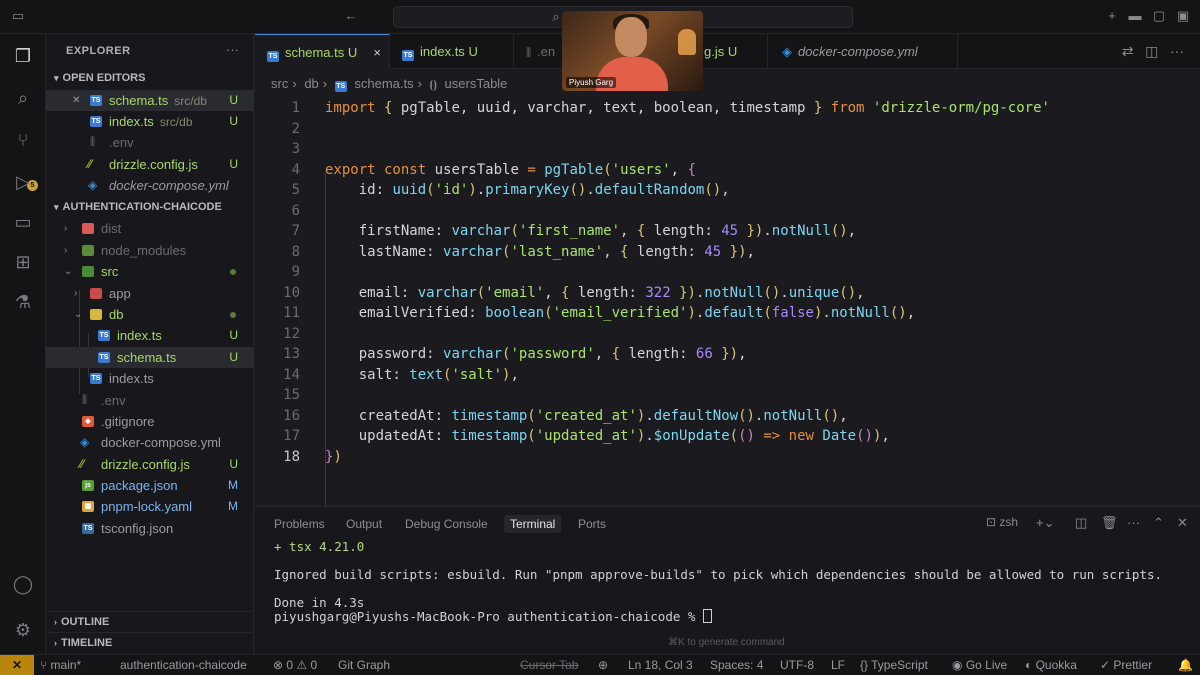  I want to click on folder-open-icon, so click(88, 271).